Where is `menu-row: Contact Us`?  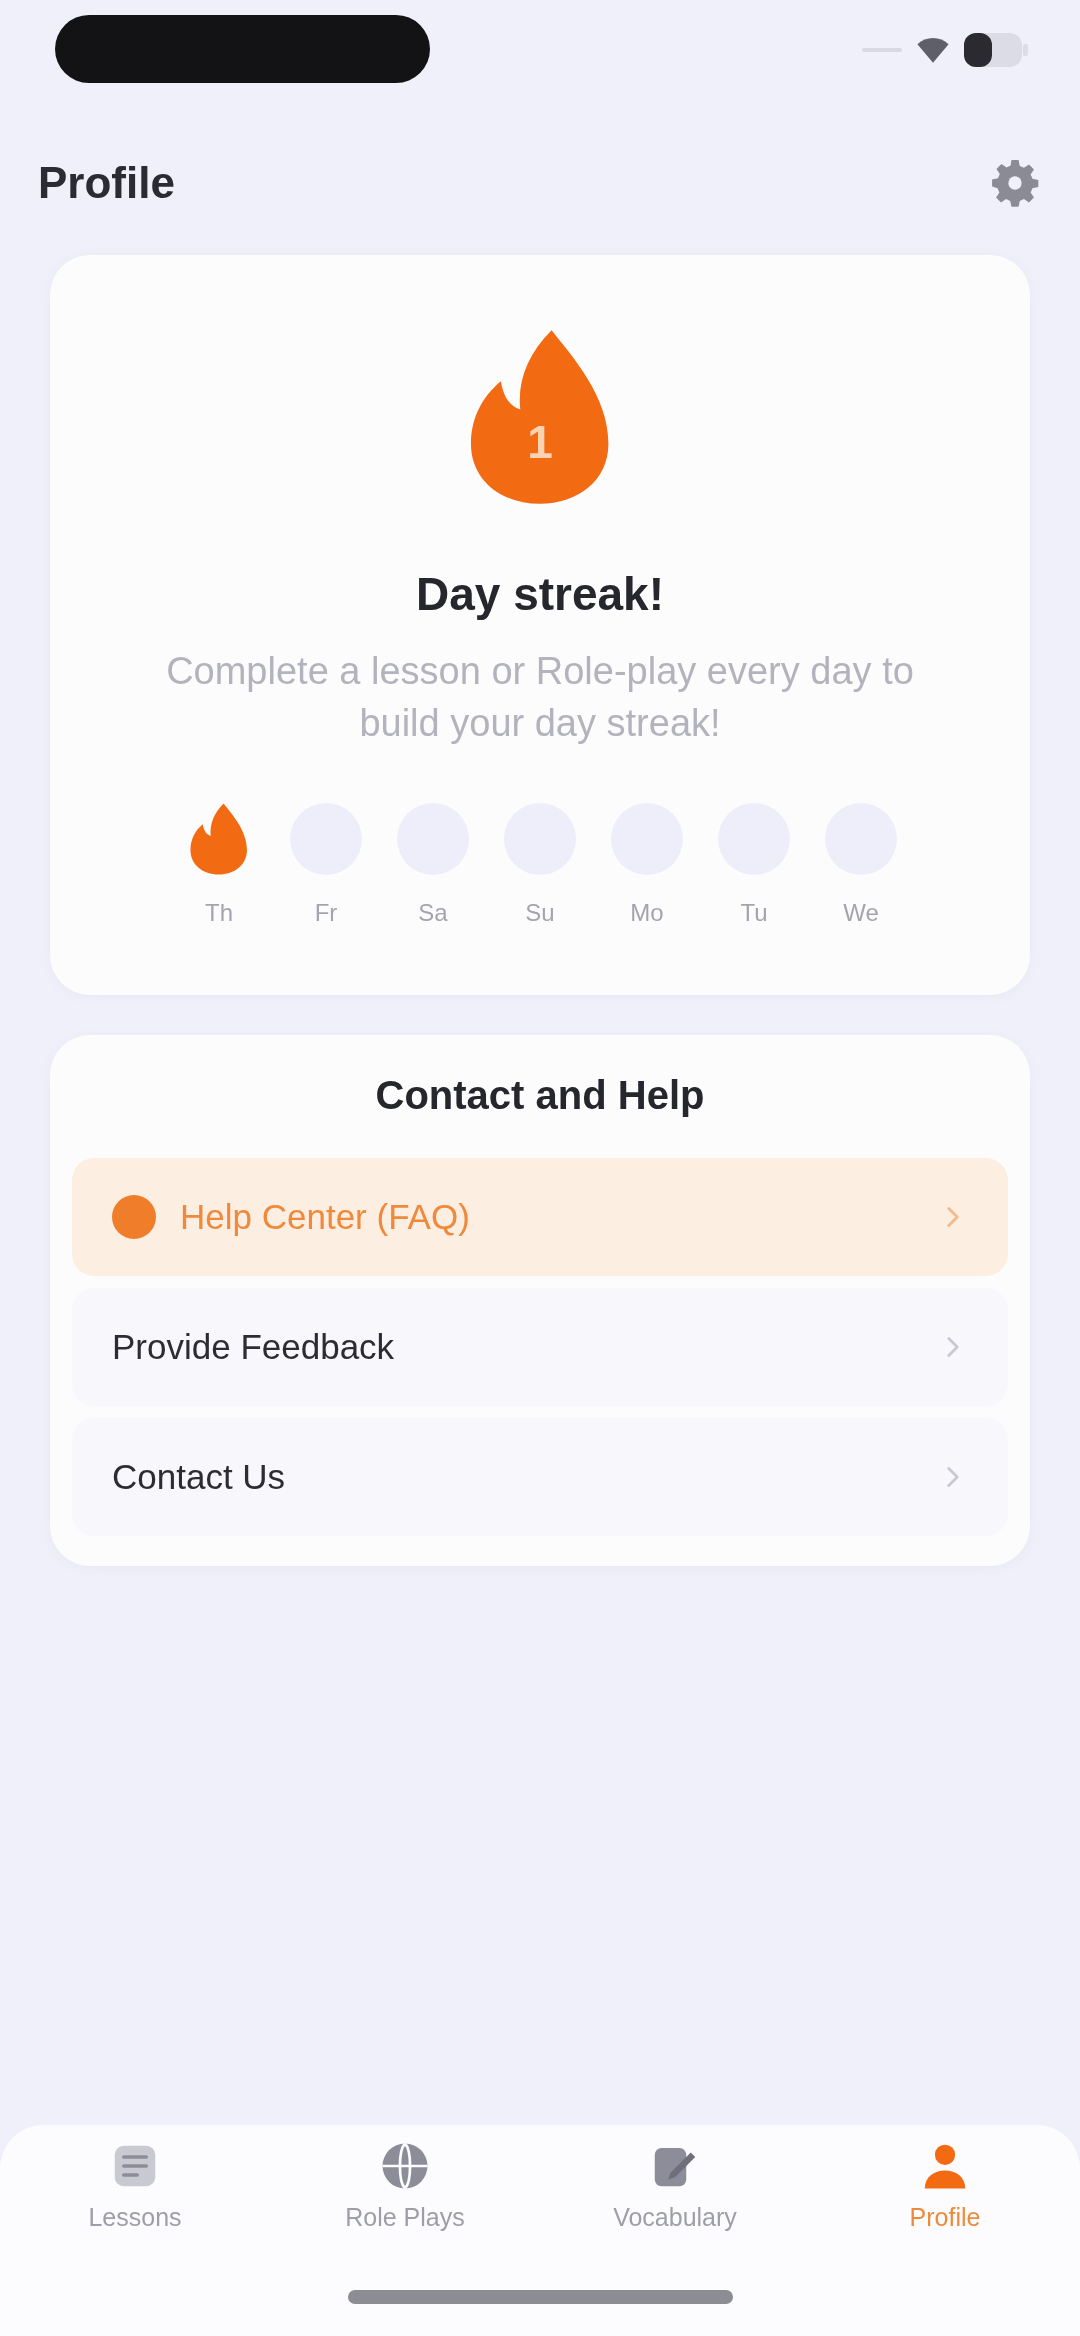
menu-row: Contact Us is located at coordinates (540, 1477).